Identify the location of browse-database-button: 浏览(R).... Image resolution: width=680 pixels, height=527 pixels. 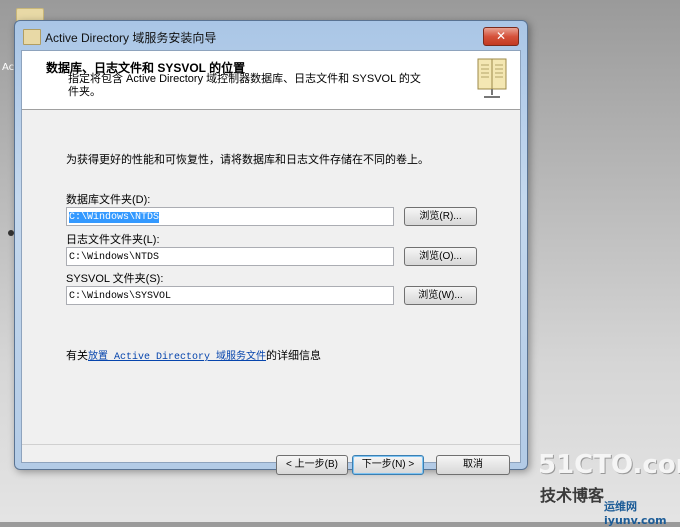
(440, 216).